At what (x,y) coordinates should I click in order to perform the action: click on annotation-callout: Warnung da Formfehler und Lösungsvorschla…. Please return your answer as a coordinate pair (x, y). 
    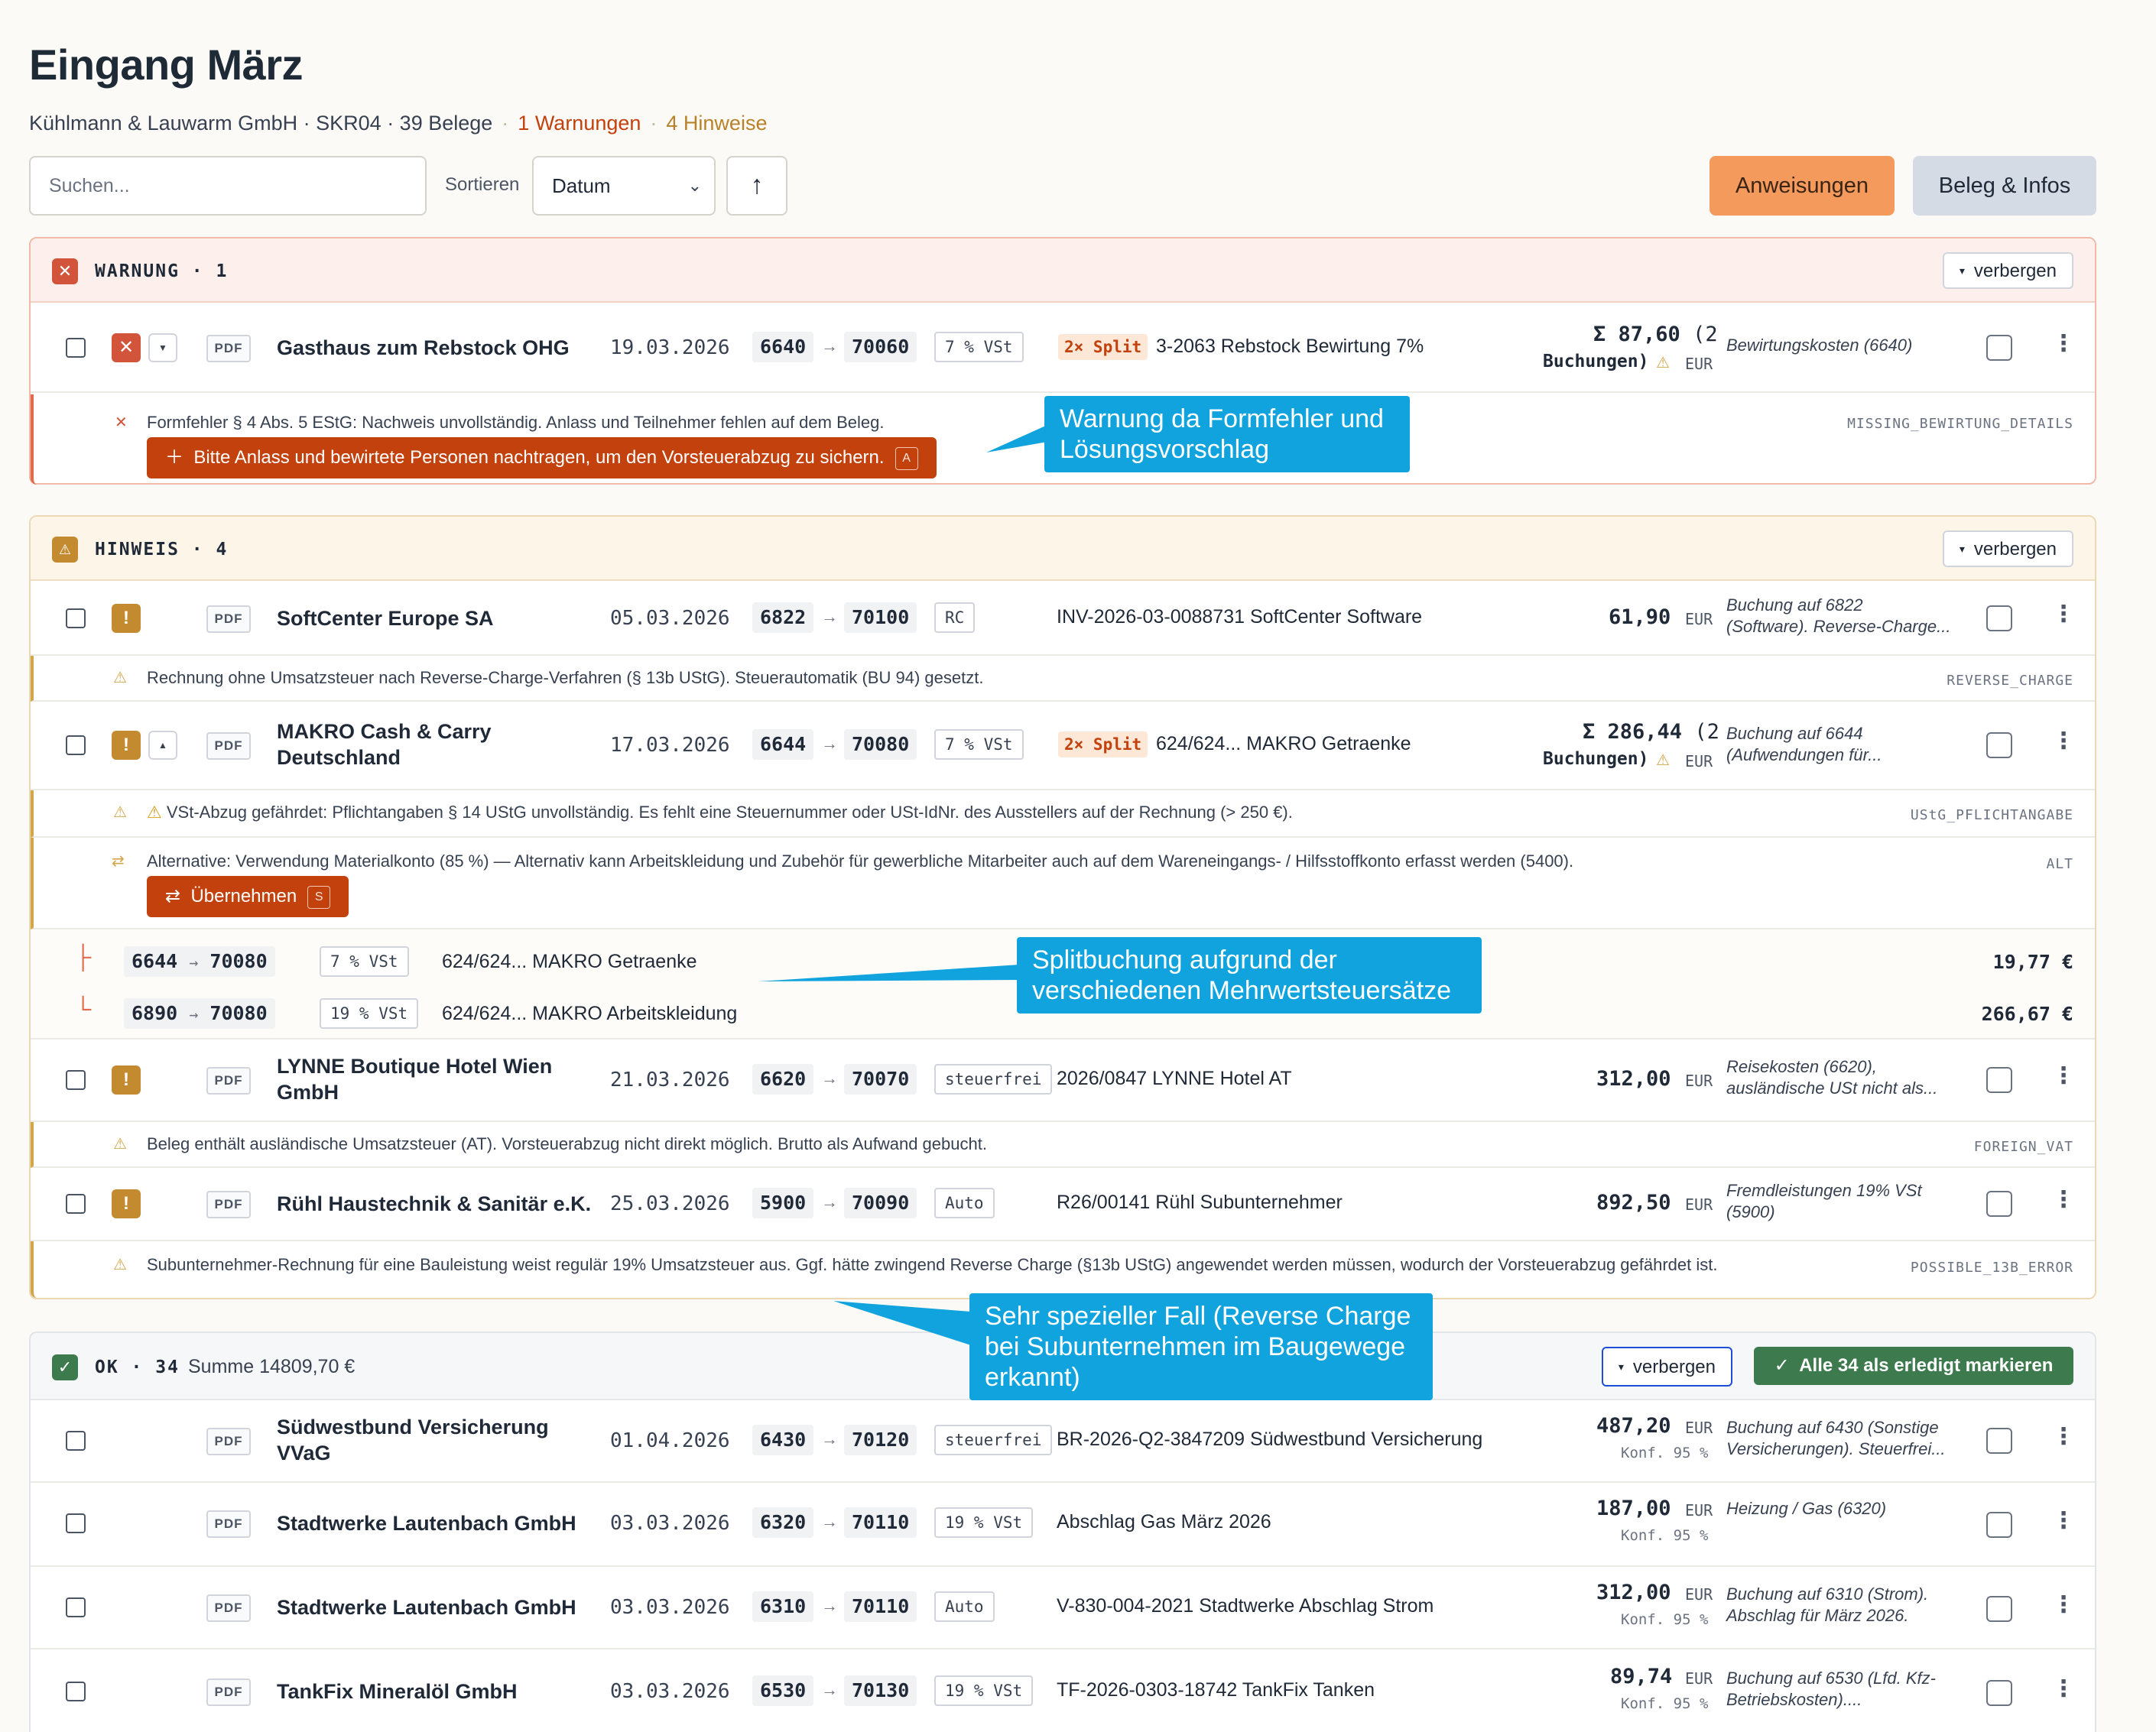
    Looking at the image, I should click on (1227, 434).